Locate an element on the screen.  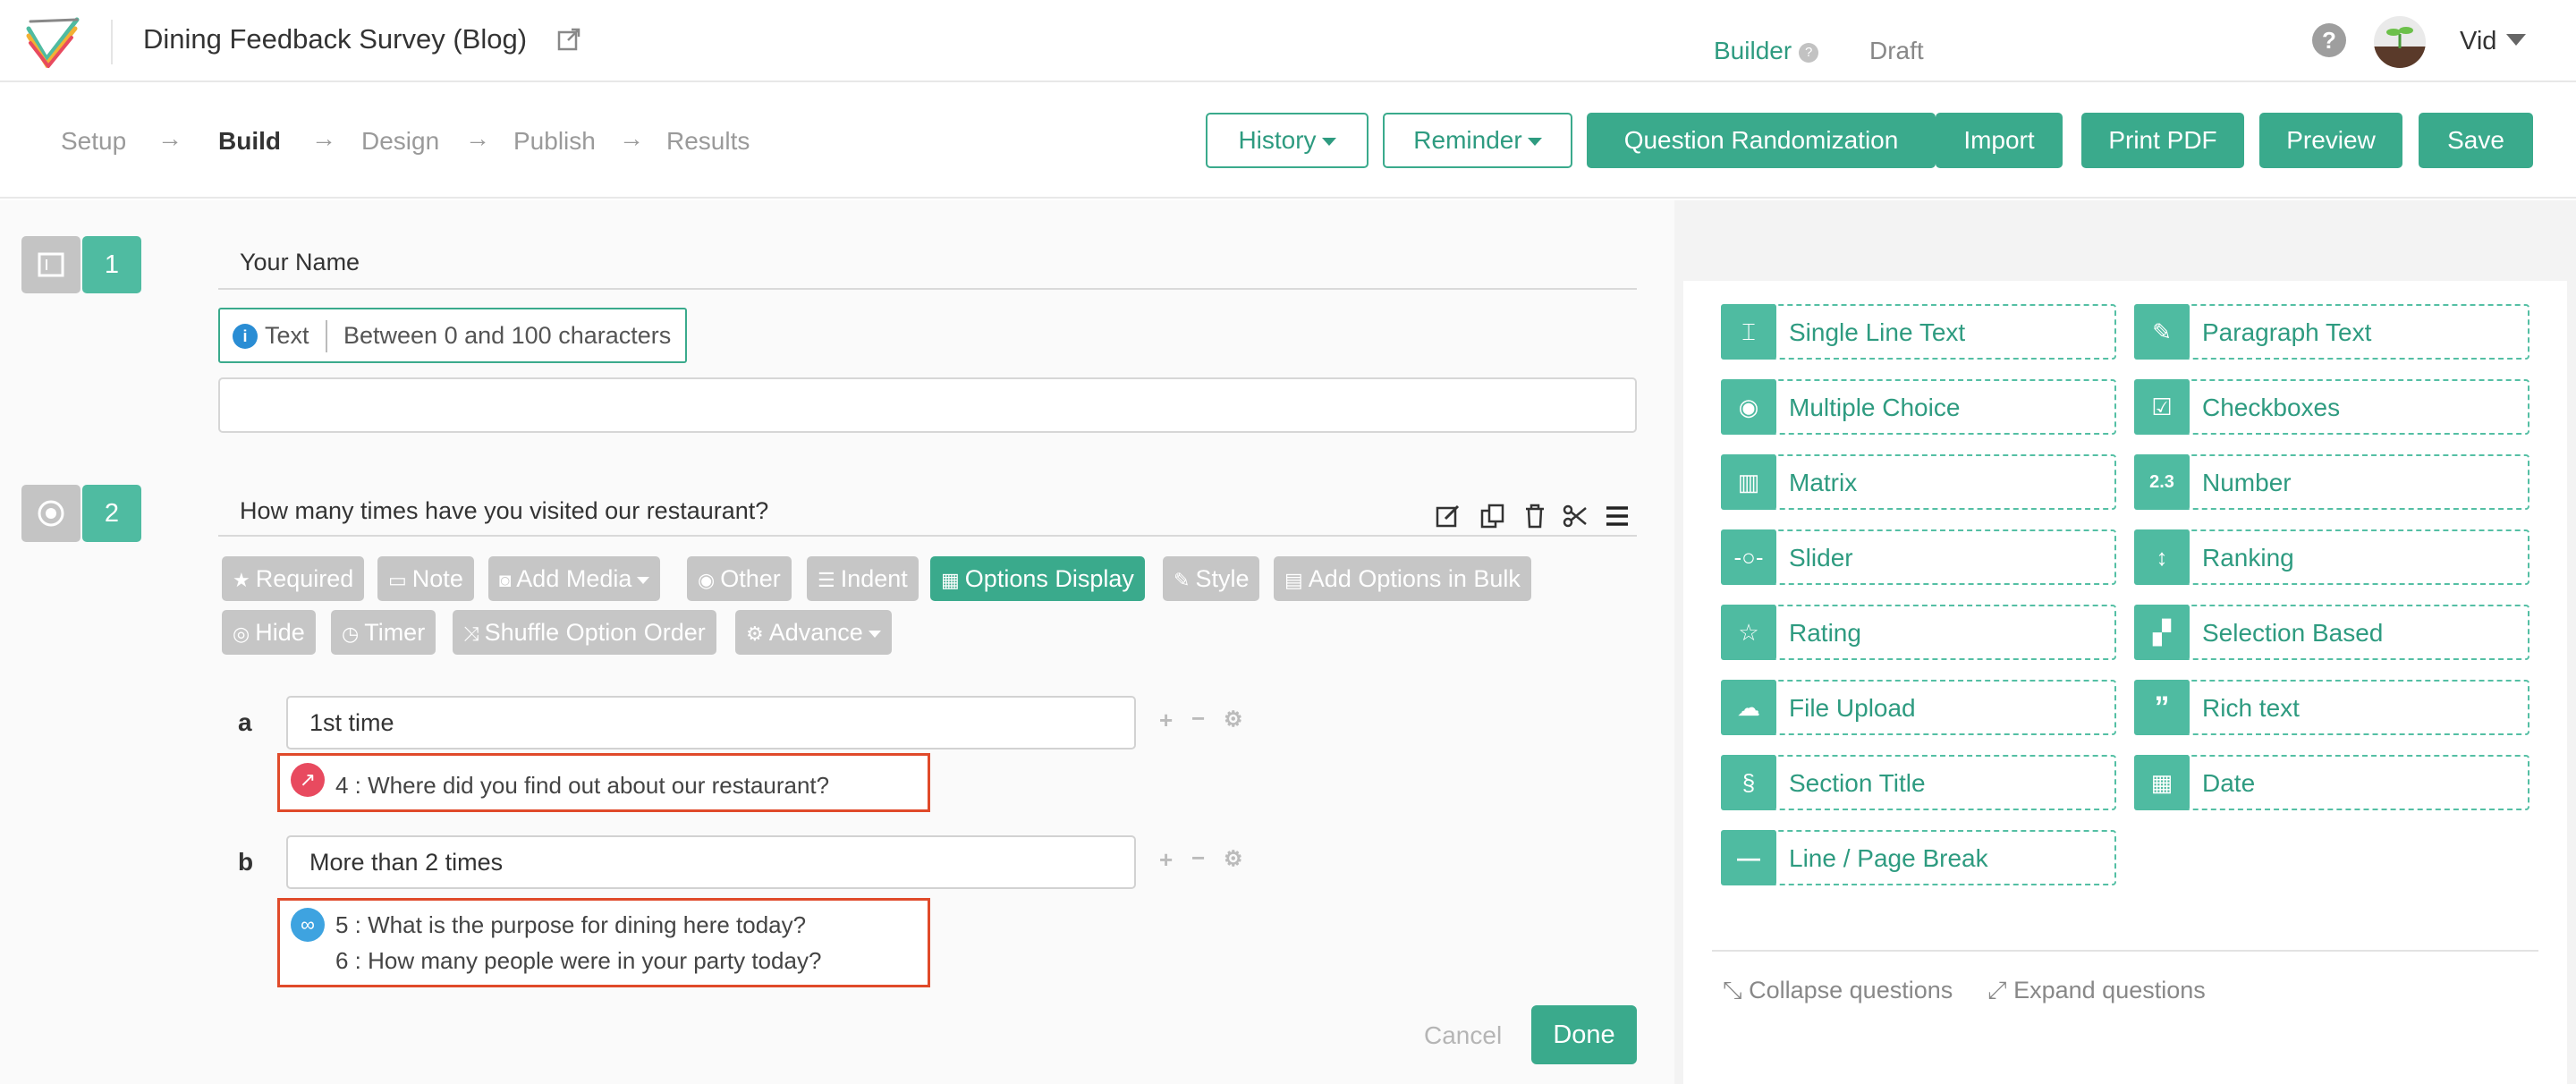
field-single-line-text: ⌶ Single Line Text is located at coordinates (1918, 332).